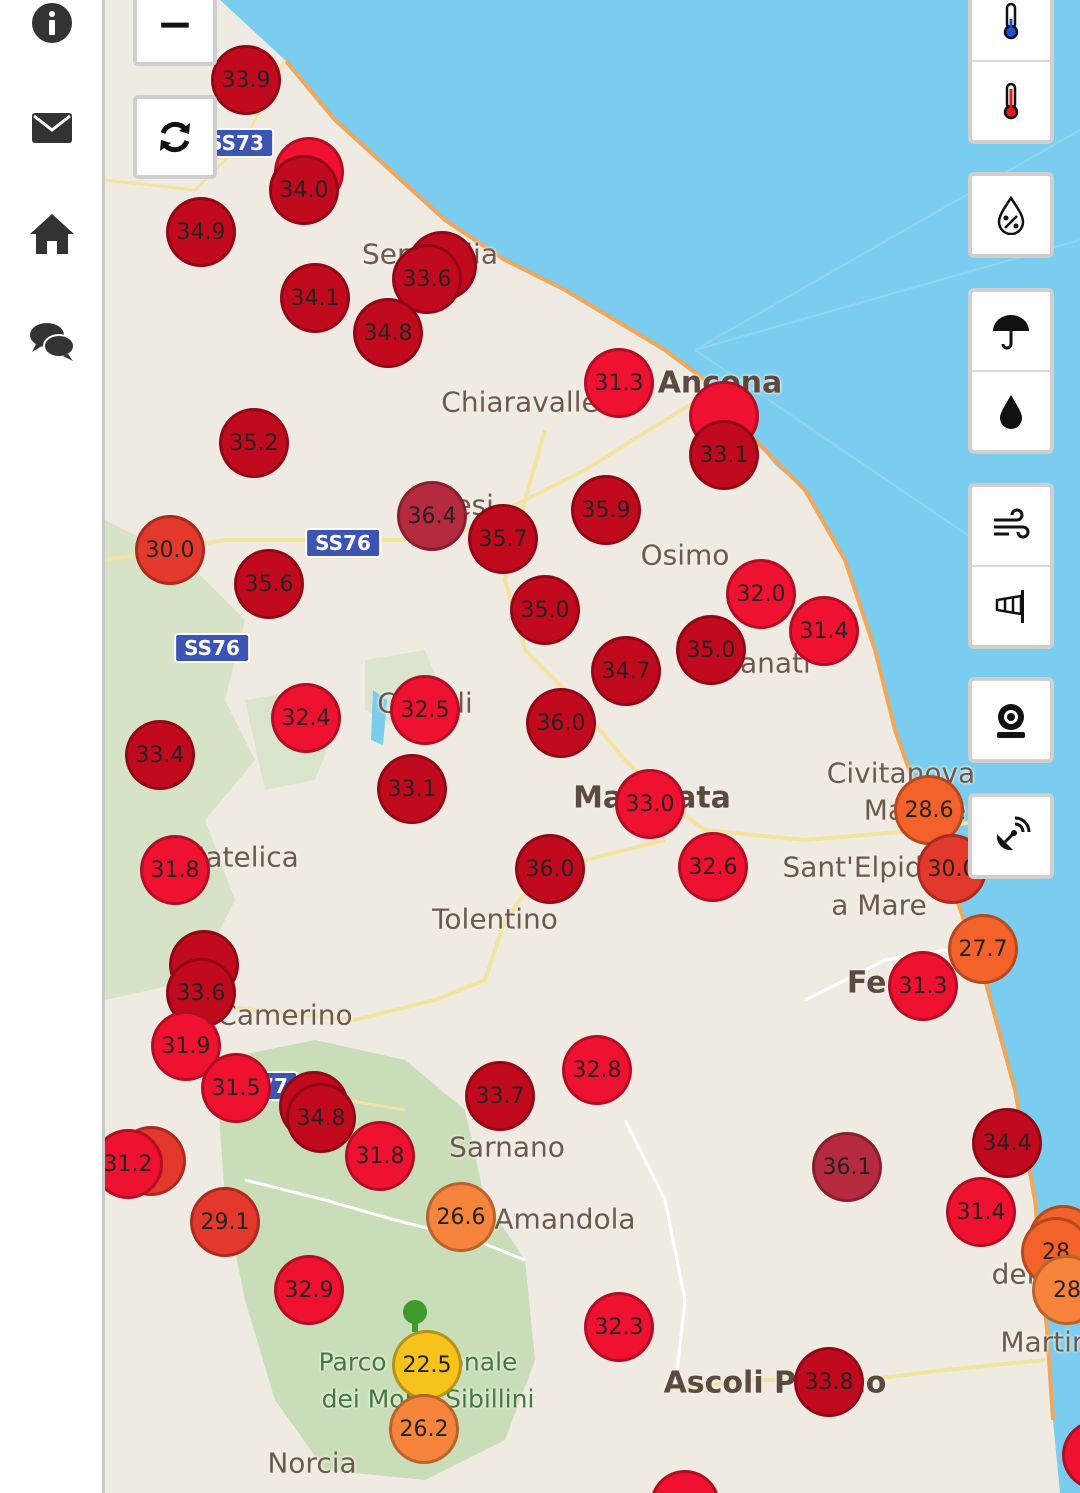  Describe the element at coordinates (269, 584) in the screenshot. I see `station-marker: 35.6` at that location.